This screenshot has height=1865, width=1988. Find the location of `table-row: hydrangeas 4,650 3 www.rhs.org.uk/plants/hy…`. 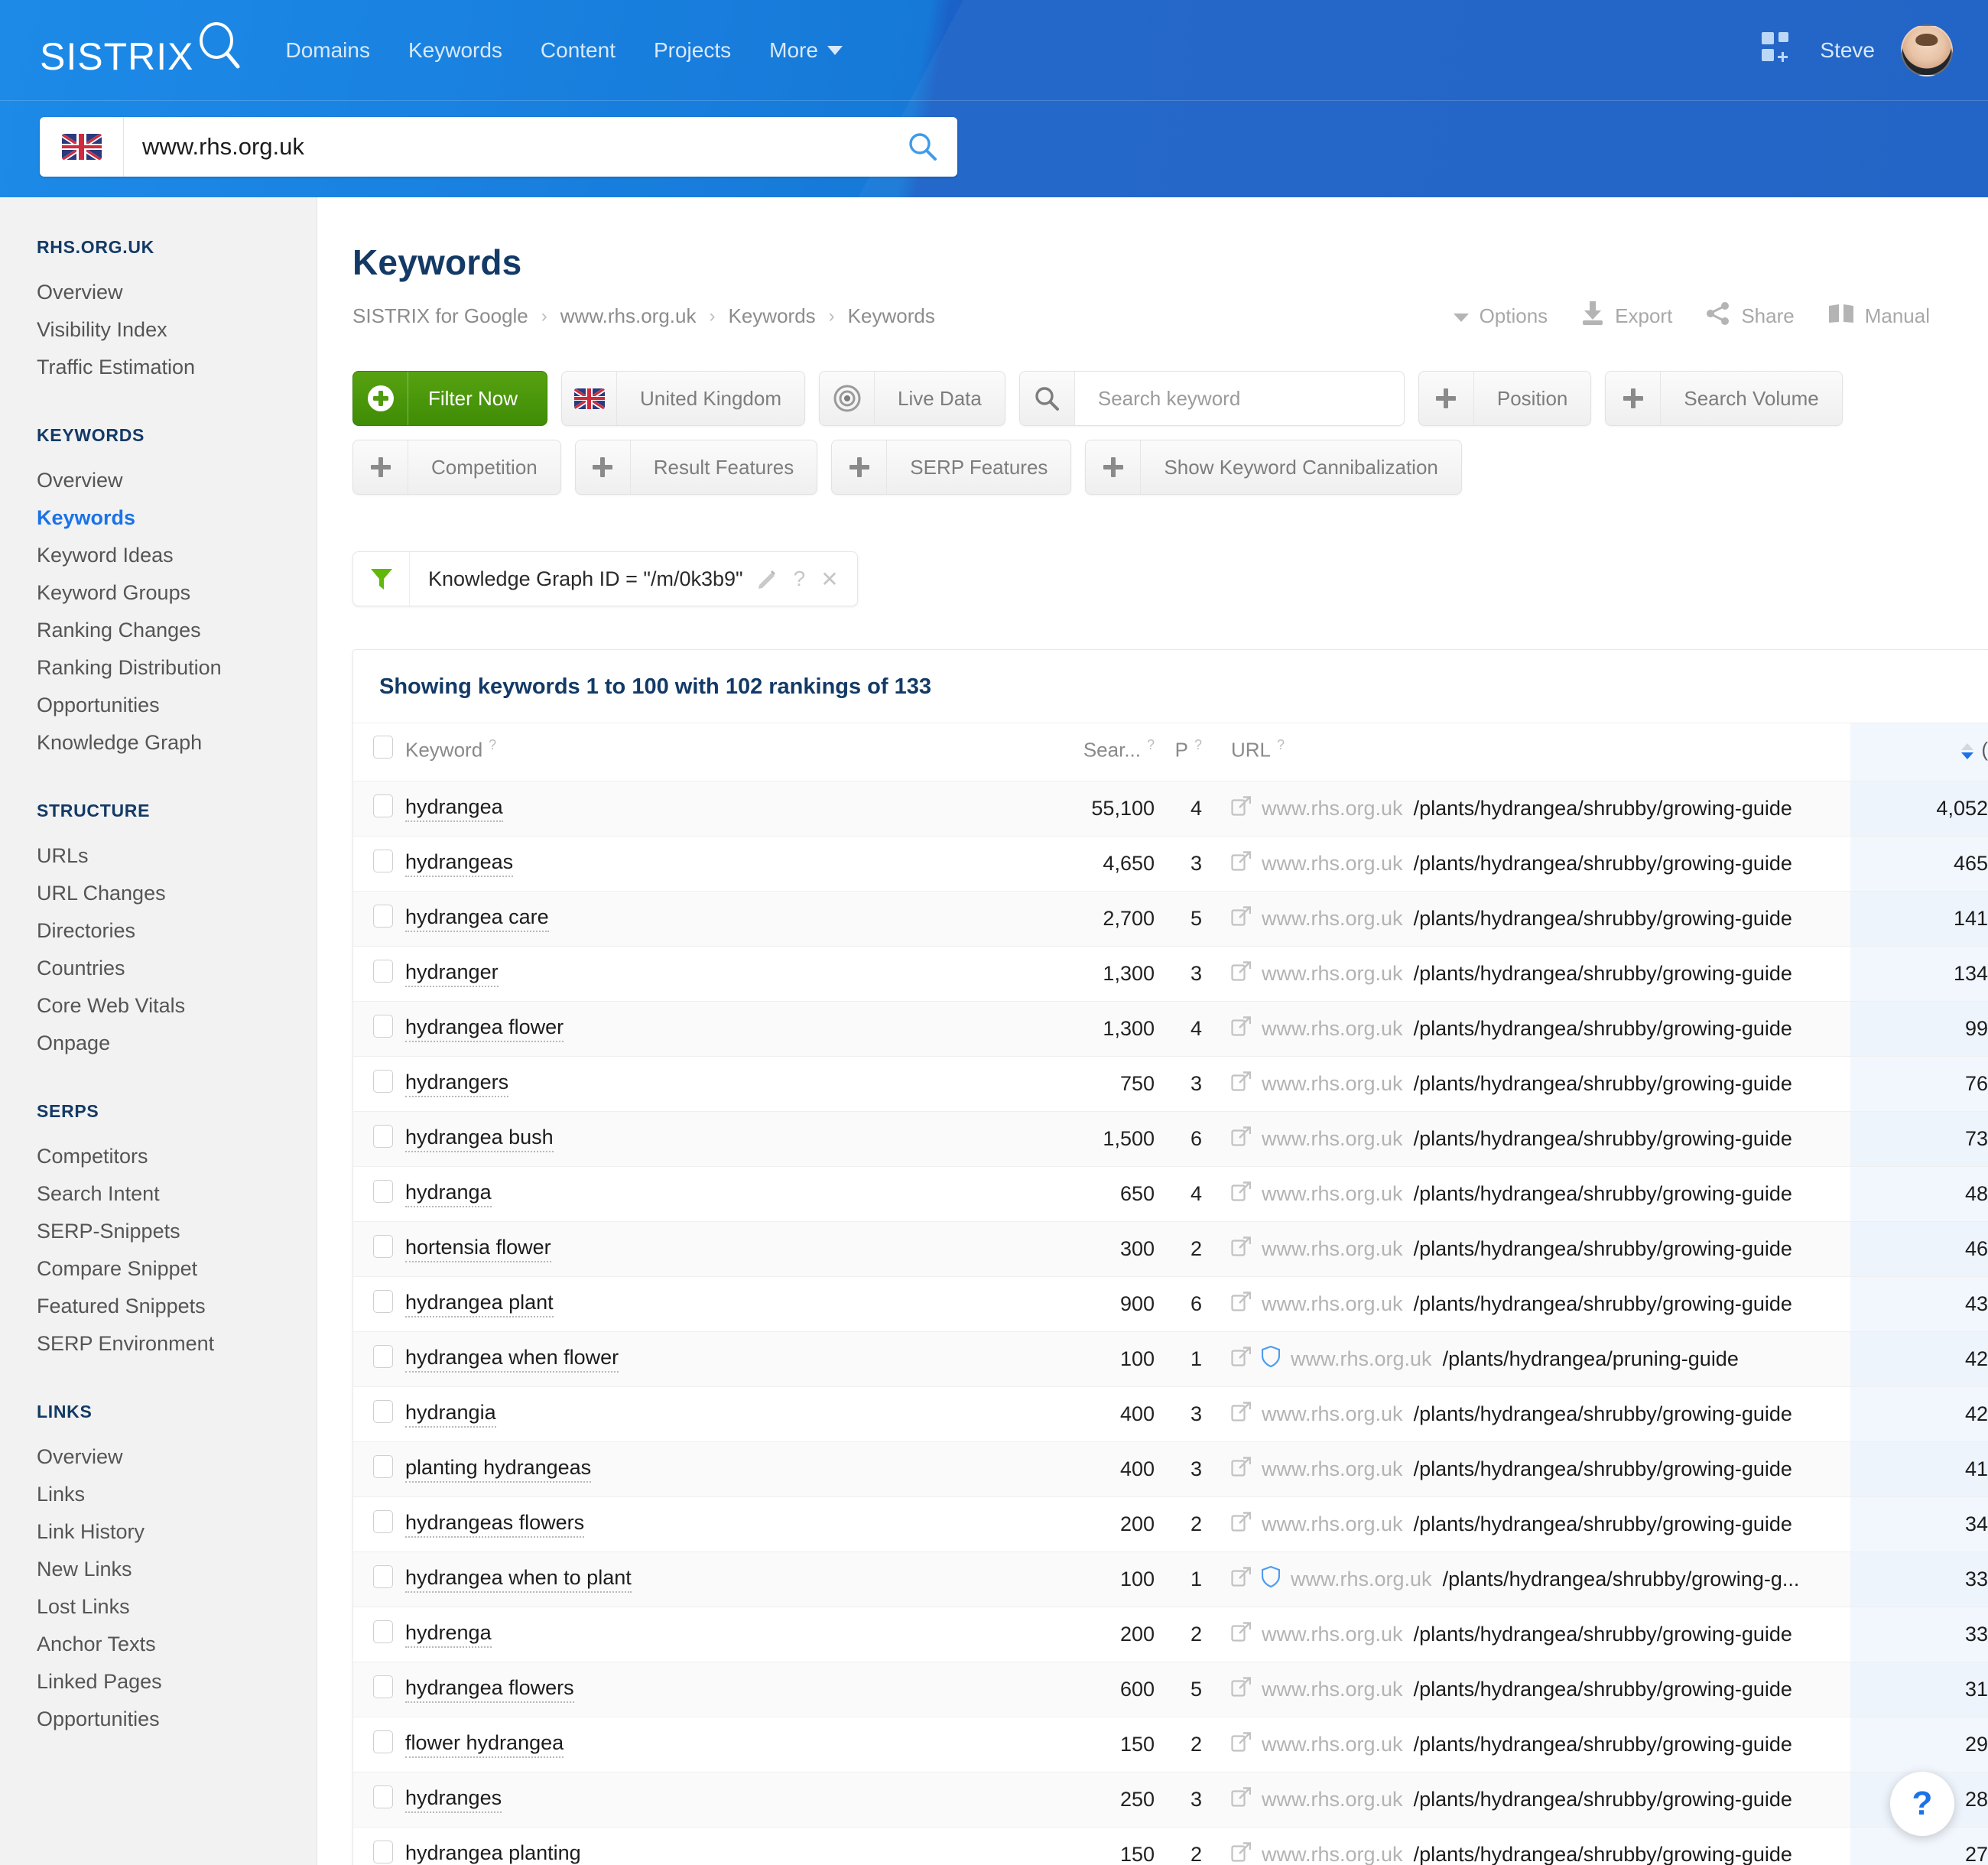

table-row: hydrangeas 4,650 3 www.rhs.org.uk/plants/hy… is located at coordinates (1170, 864).